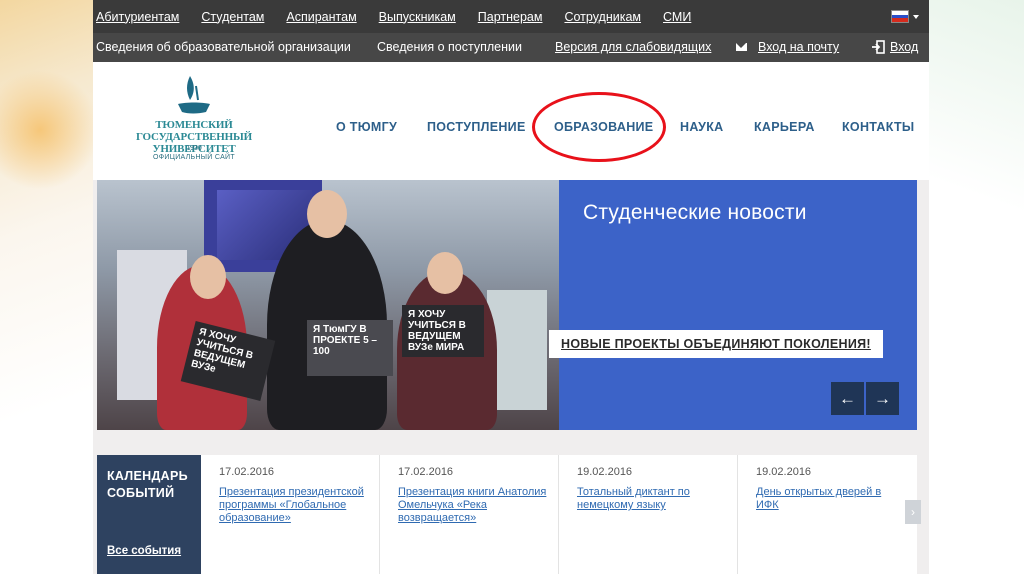 The width and height of the screenshot is (1024, 574). I want to click on menu-students: Студентам, so click(232, 17).